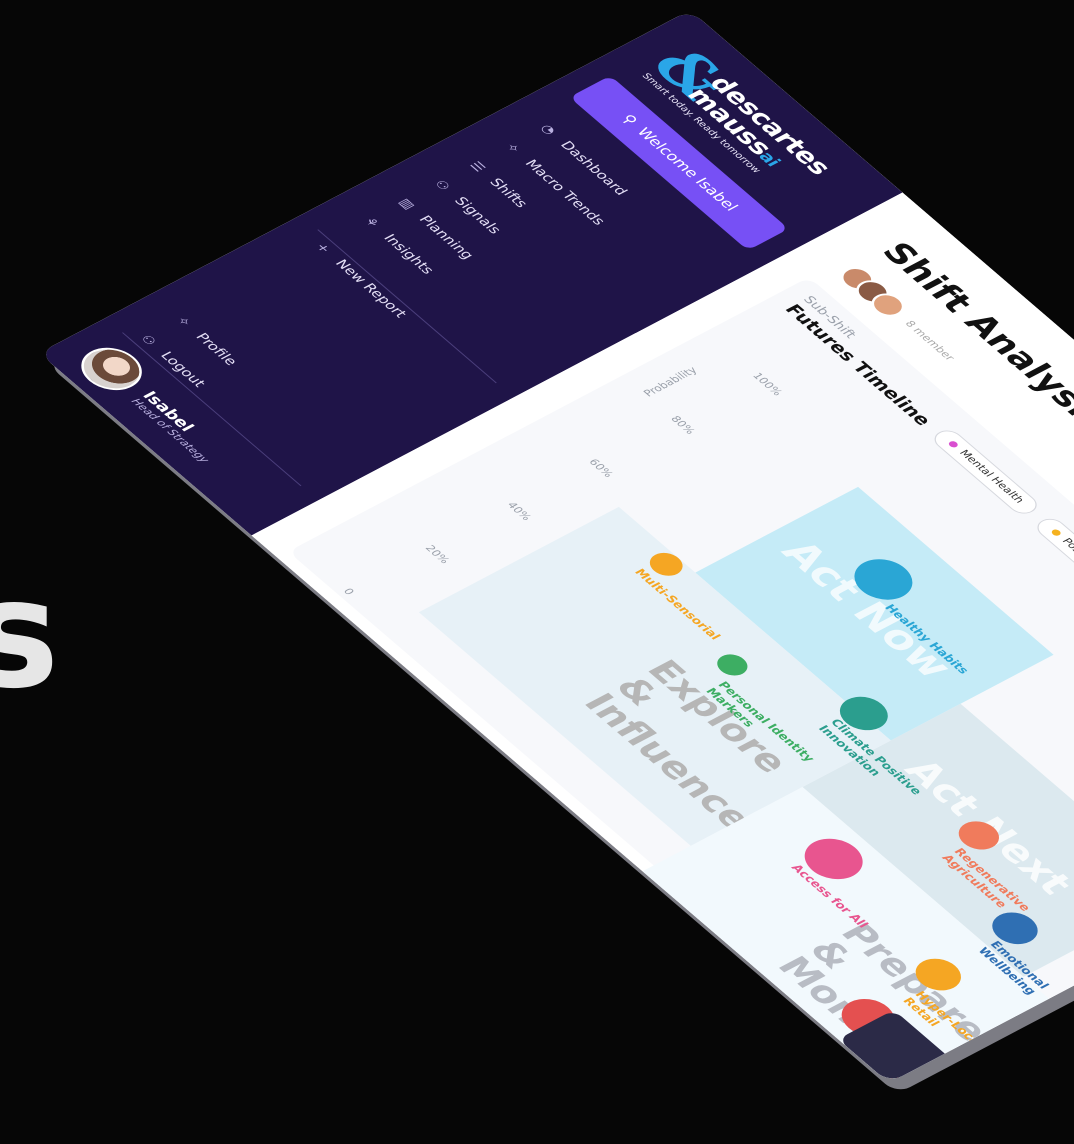  Describe the element at coordinates (600, 468) in the screenshot. I see `y-tick-label: 60%` at that location.